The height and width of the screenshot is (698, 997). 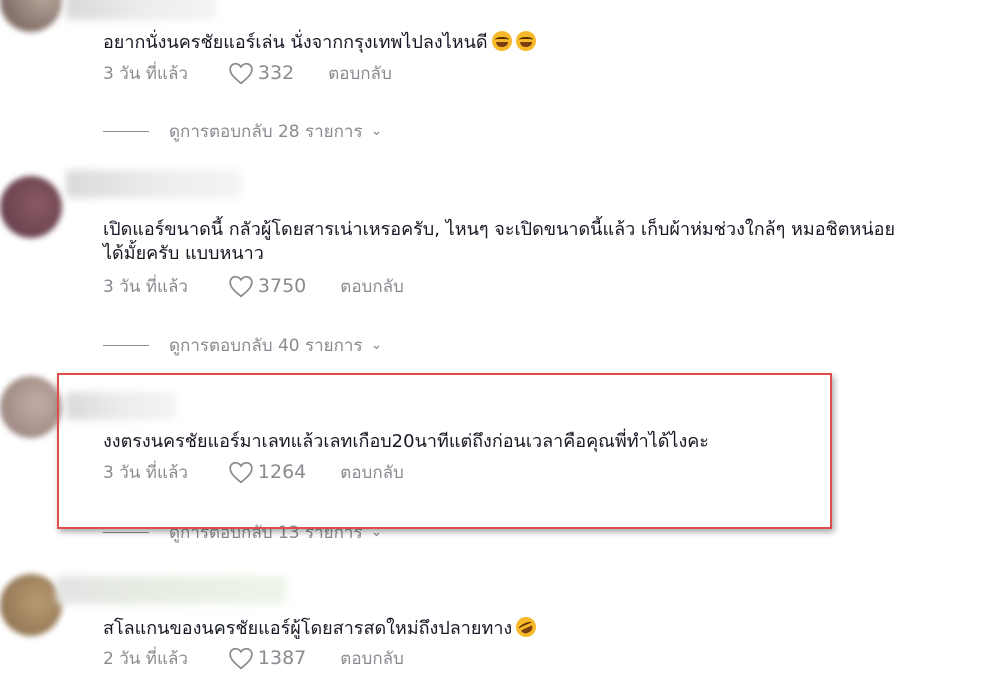 I want to click on comment-meta: 3 วัน ที่แล้ว 1264 ตอบกลับ, so click(x=253, y=472).